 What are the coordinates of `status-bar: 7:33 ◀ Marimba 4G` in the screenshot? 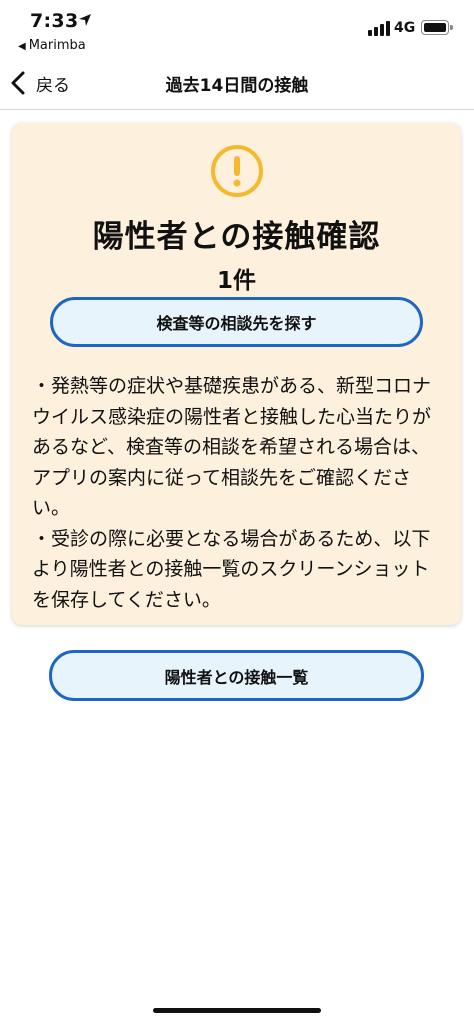 It's located at (237, 28).